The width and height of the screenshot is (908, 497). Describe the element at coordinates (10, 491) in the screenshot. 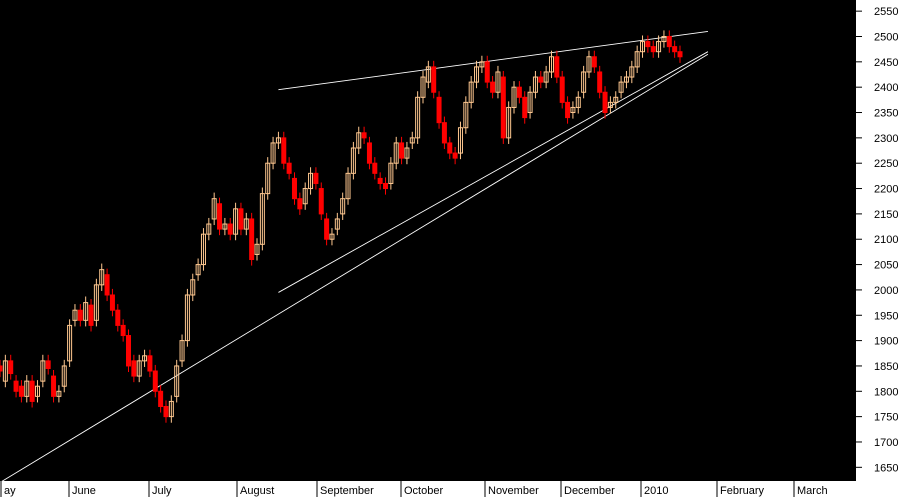

I see `x-tick-label: ay` at that location.